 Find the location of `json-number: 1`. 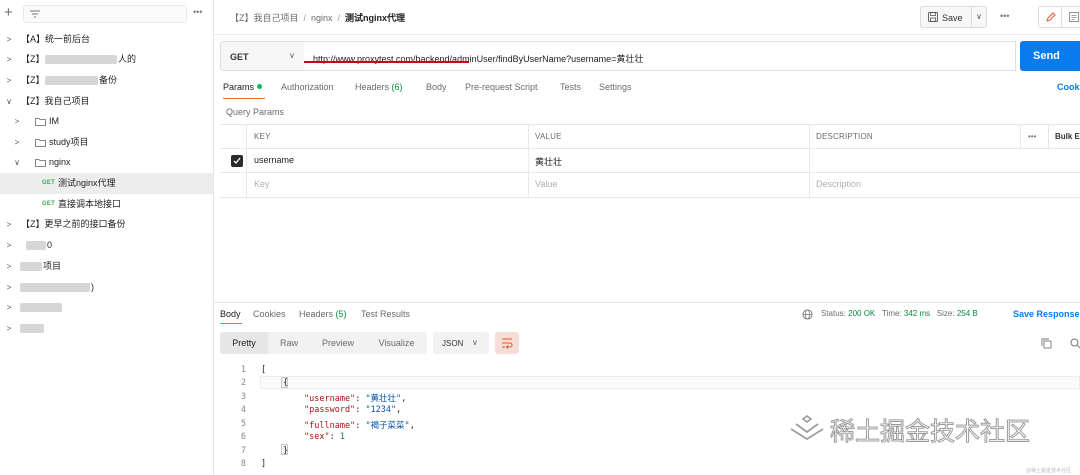

json-number: 1 is located at coordinates (342, 437).